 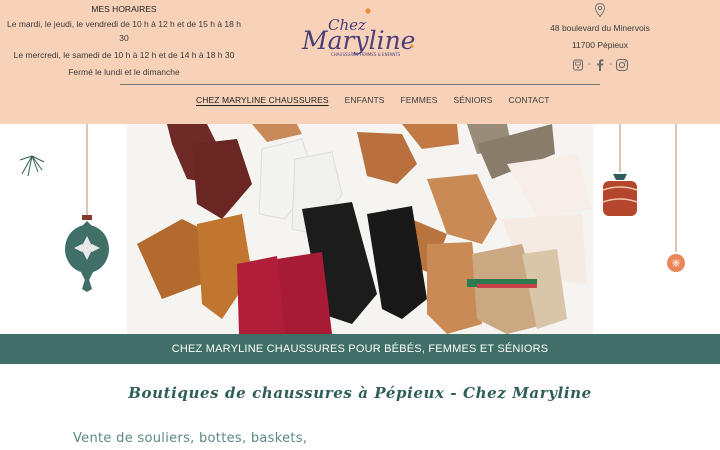 I want to click on snowflake-icon, so click(x=32, y=166).